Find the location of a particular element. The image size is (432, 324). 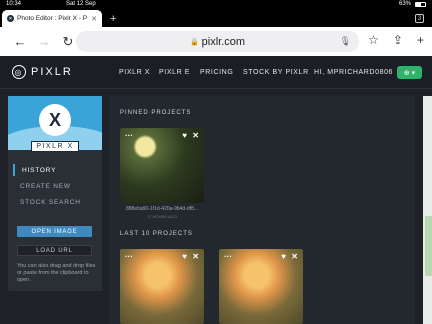

browser-tab: ✕ Photo Editor : Pixlr X - P ✕ is located at coordinates (52, 18).